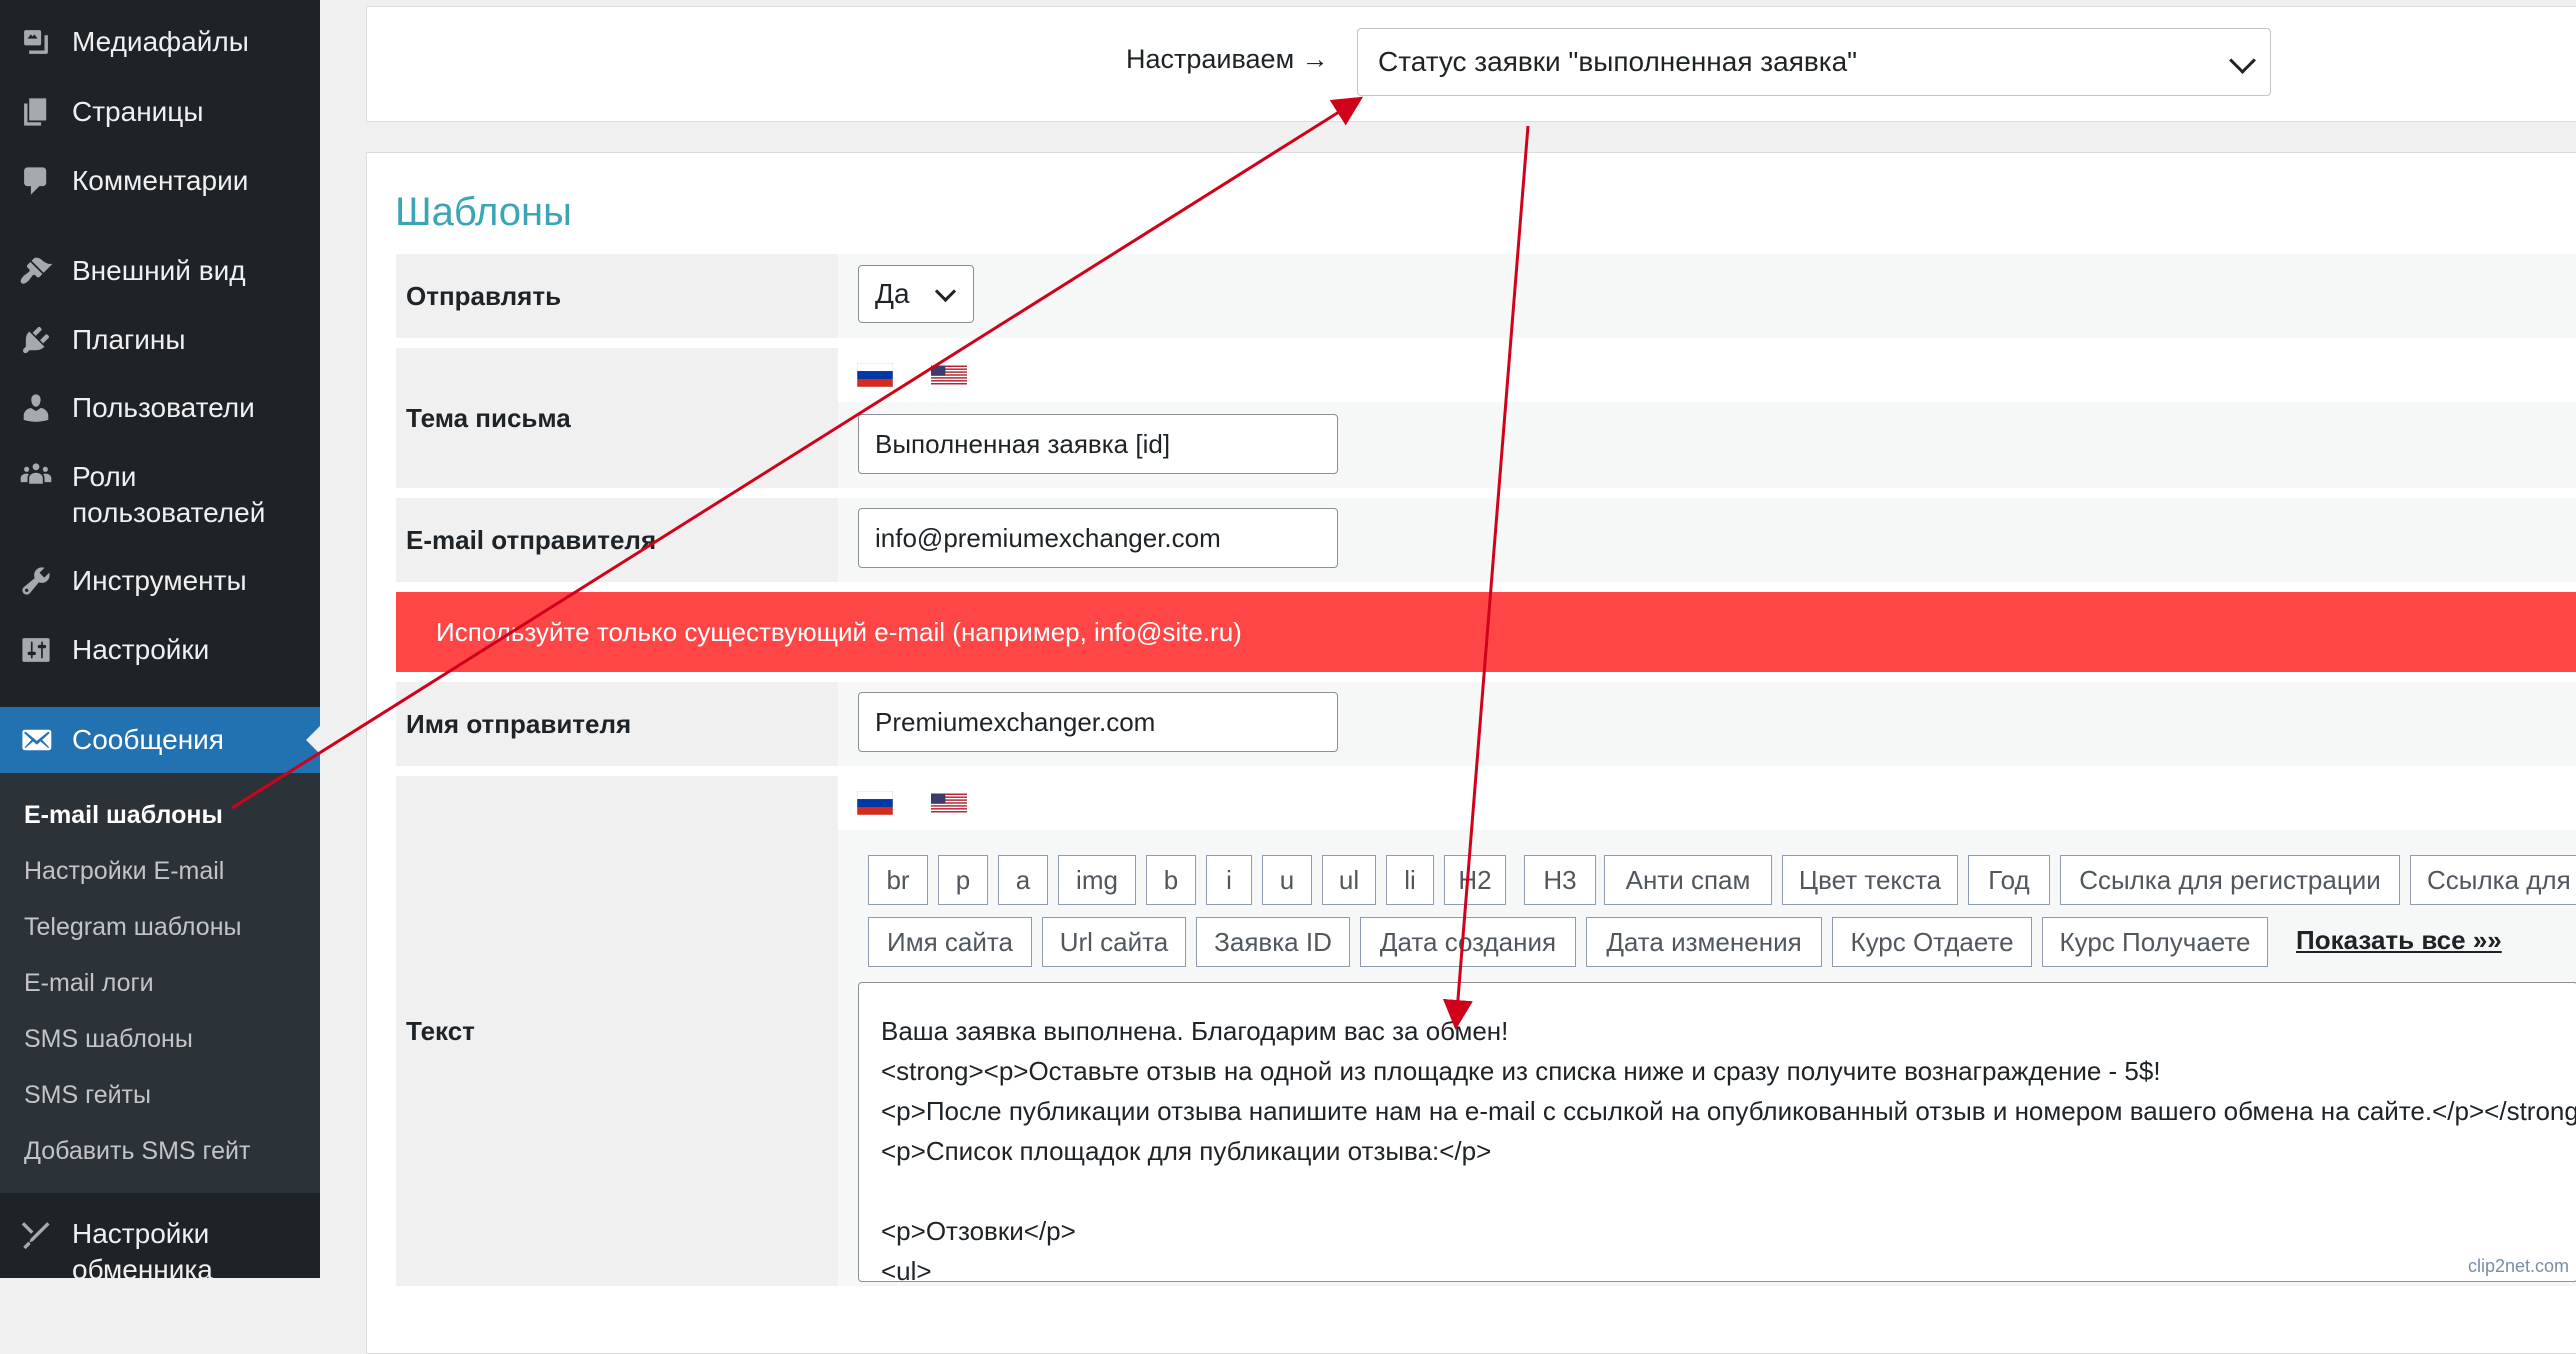 The image size is (2576, 1354). Describe the element at coordinates (1098, 722) in the screenshot. I see `sender-name-input` at that location.